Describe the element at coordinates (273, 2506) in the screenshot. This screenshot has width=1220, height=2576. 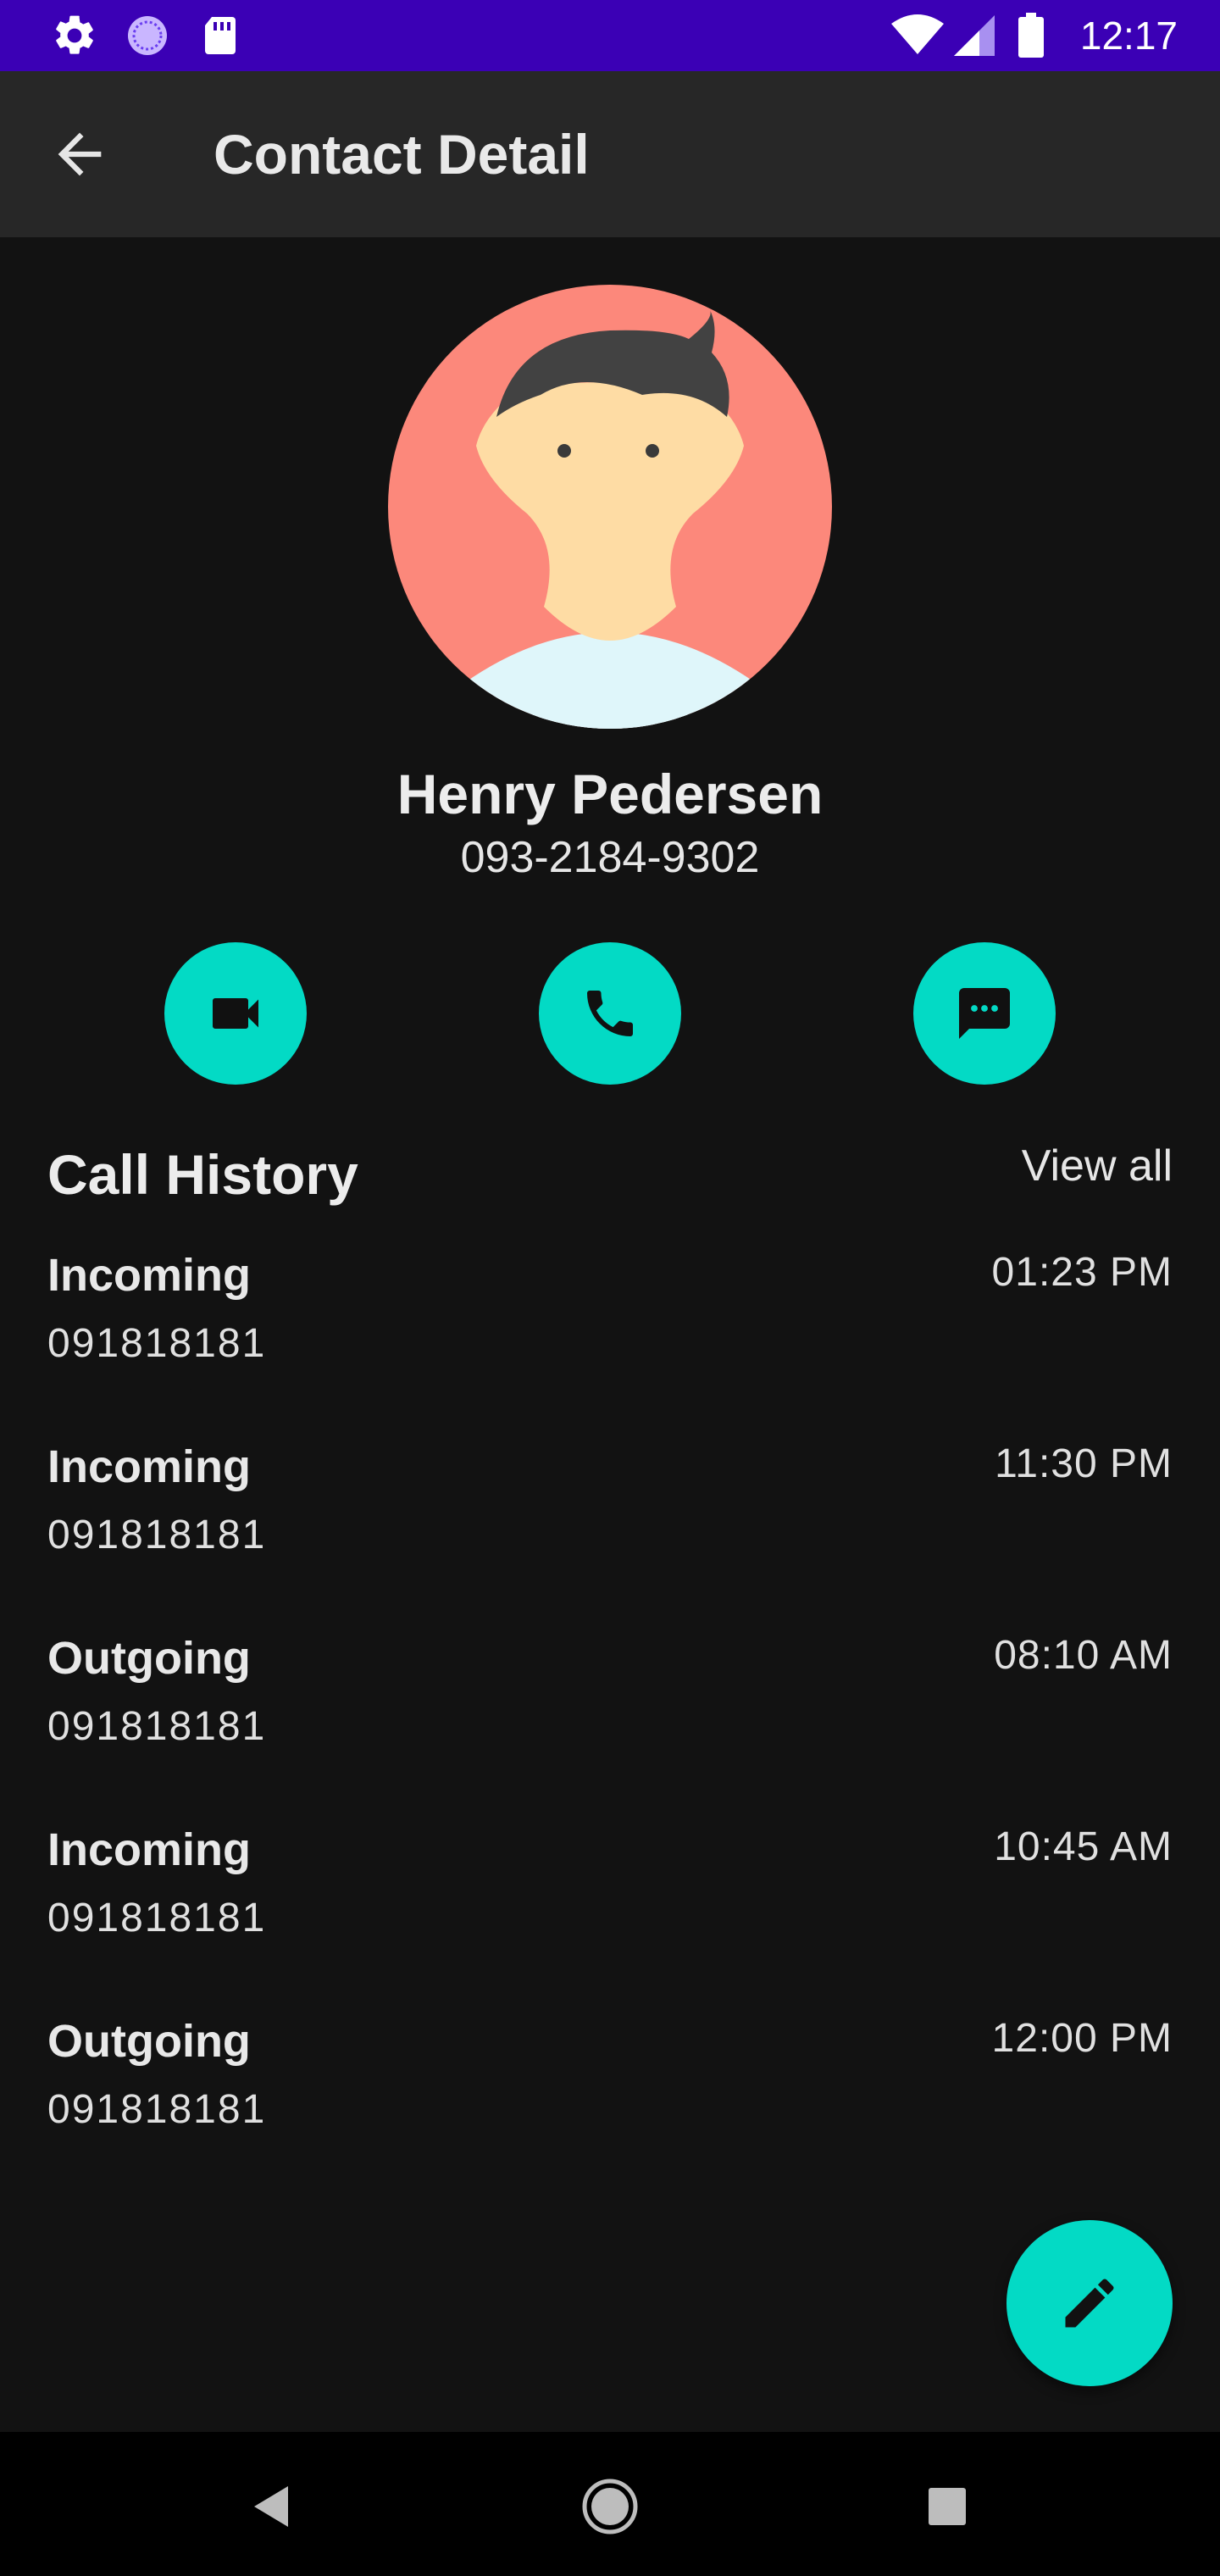
I see `back-triangle-icon` at that location.